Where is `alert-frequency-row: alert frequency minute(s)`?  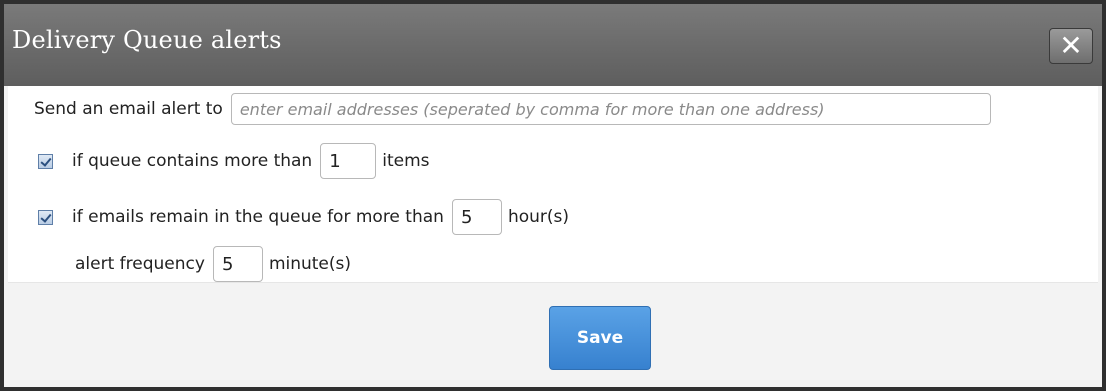
alert-frequency-row: alert frequency minute(s) is located at coordinates (213, 264).